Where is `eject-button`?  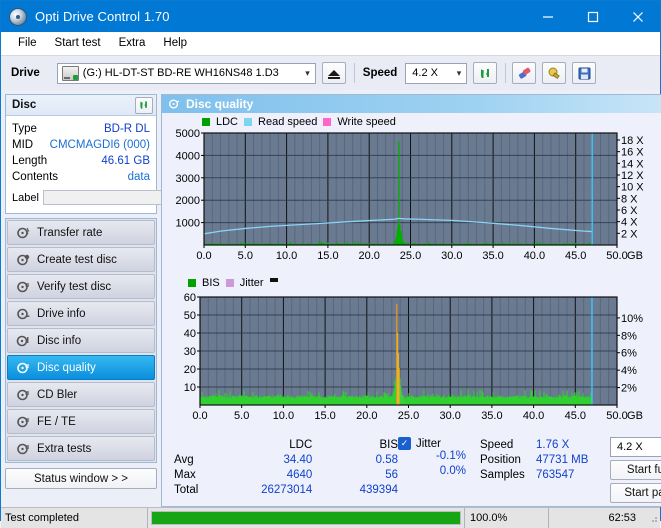 eject-button is located at coordinates (333, 73).